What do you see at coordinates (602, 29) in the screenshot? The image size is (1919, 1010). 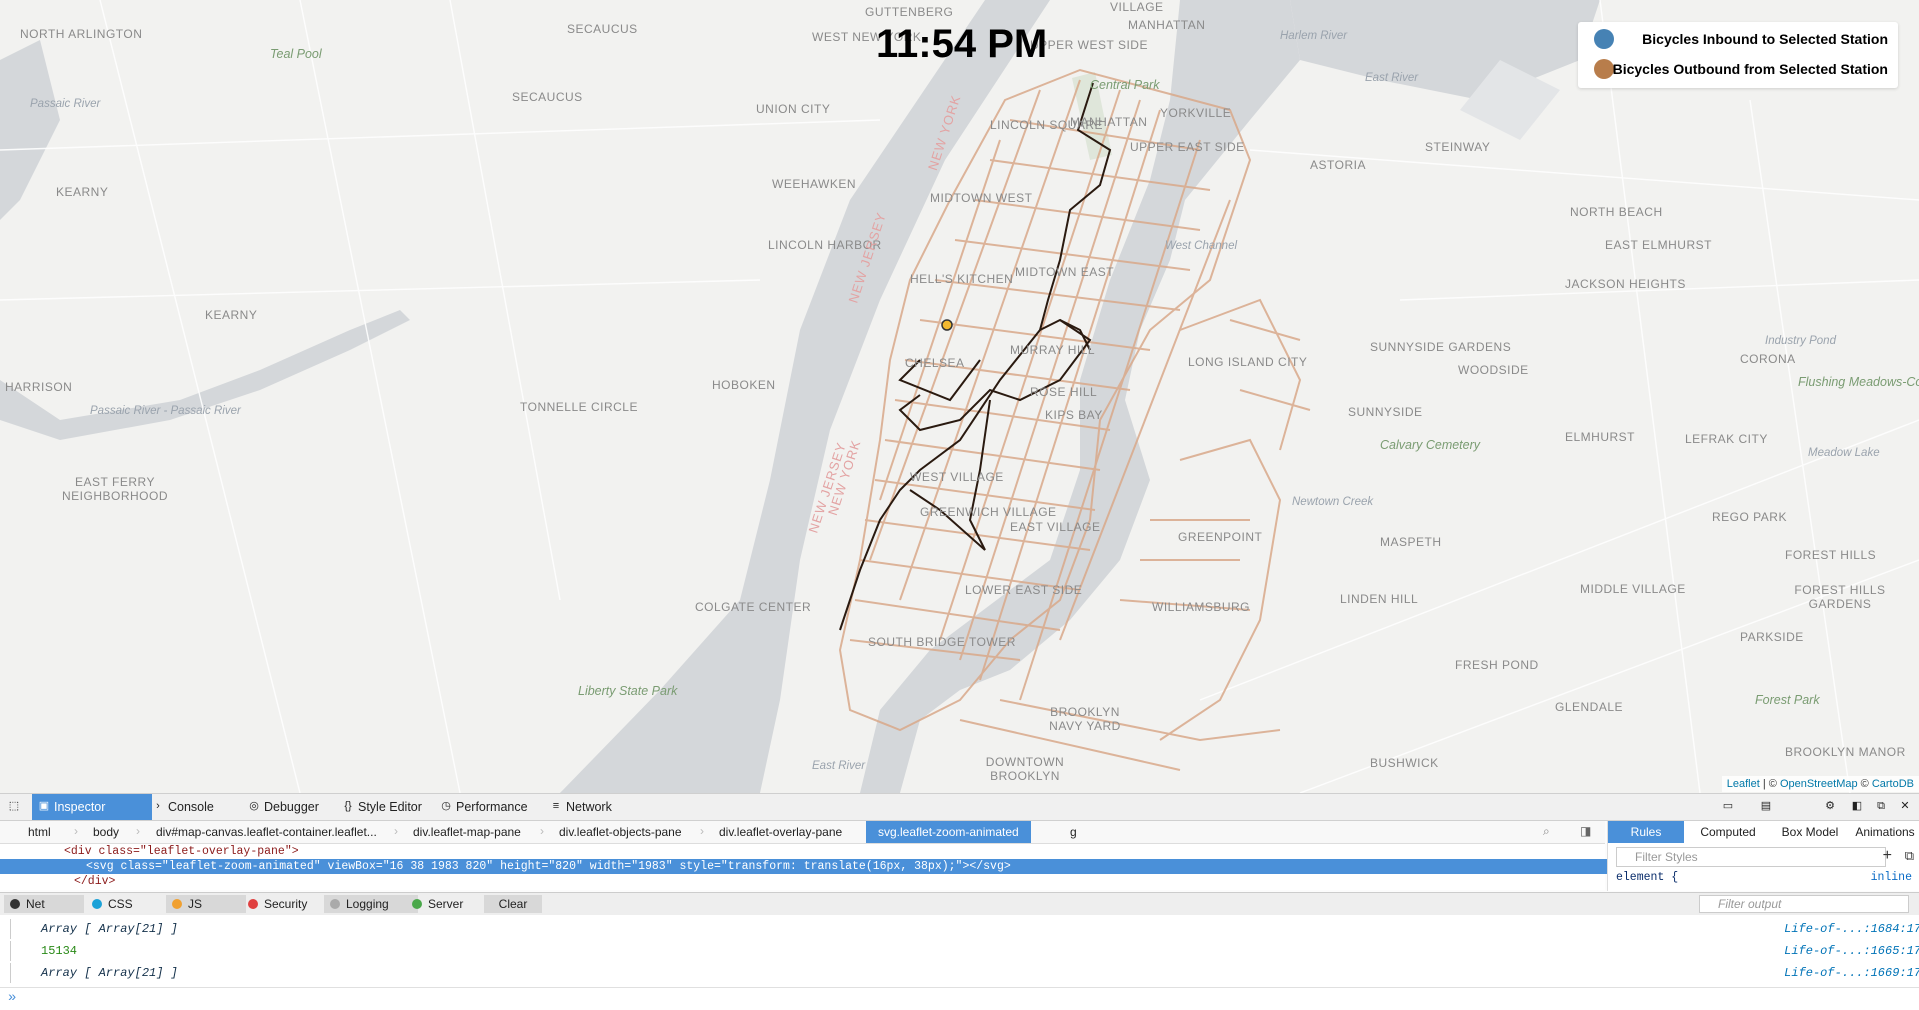 I see `map-label: SECAUCUS` at bounding box center [602, 29].